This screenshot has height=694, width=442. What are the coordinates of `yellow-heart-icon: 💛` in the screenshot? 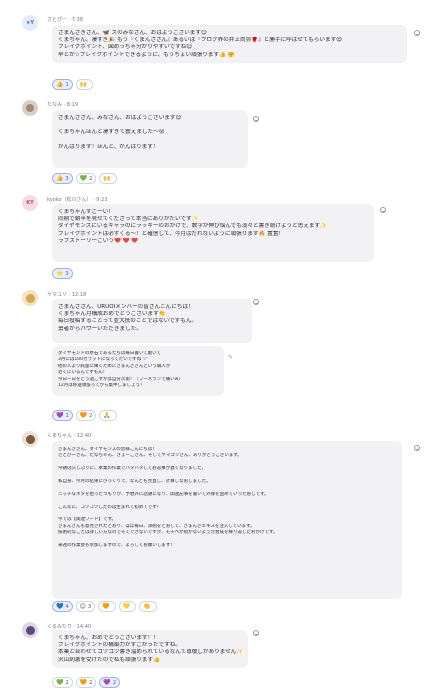 It's located at (126, 606).